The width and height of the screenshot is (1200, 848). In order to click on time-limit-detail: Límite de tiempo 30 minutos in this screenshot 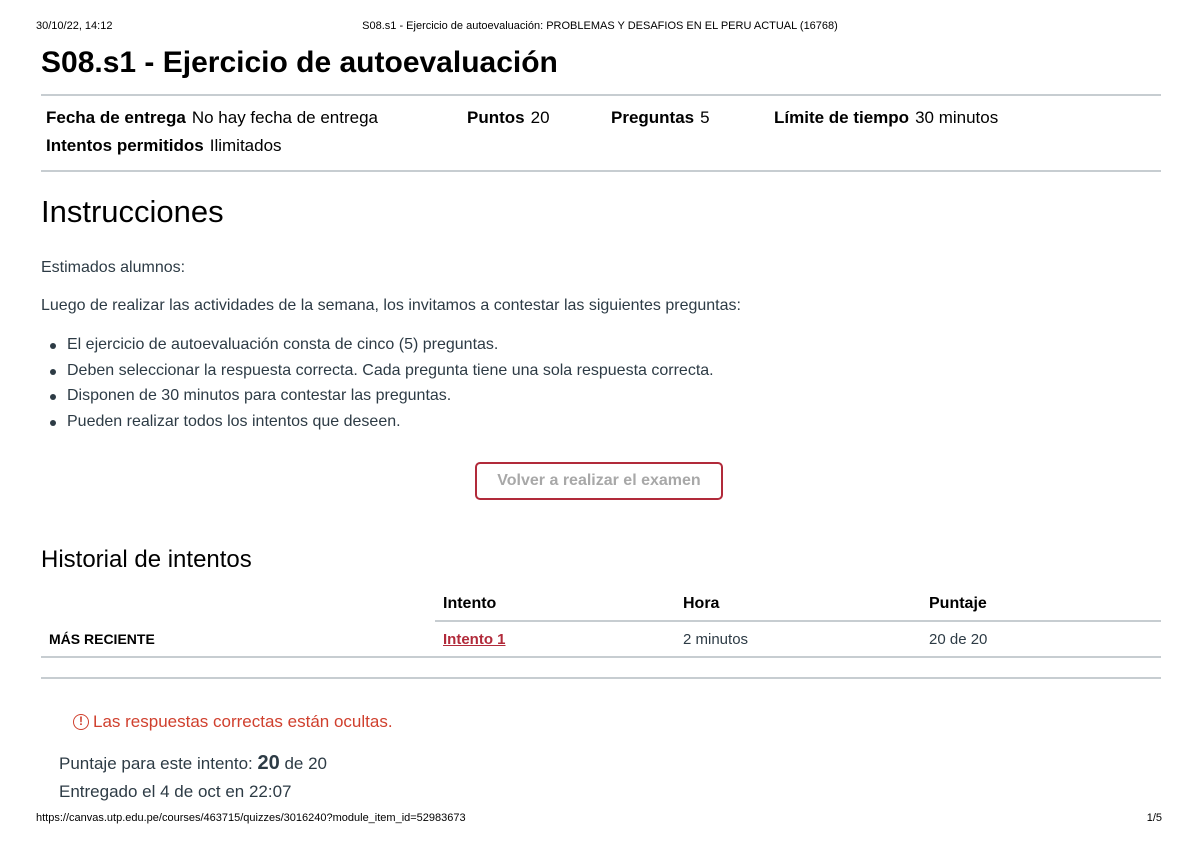, I will do `click(886, 118)`.